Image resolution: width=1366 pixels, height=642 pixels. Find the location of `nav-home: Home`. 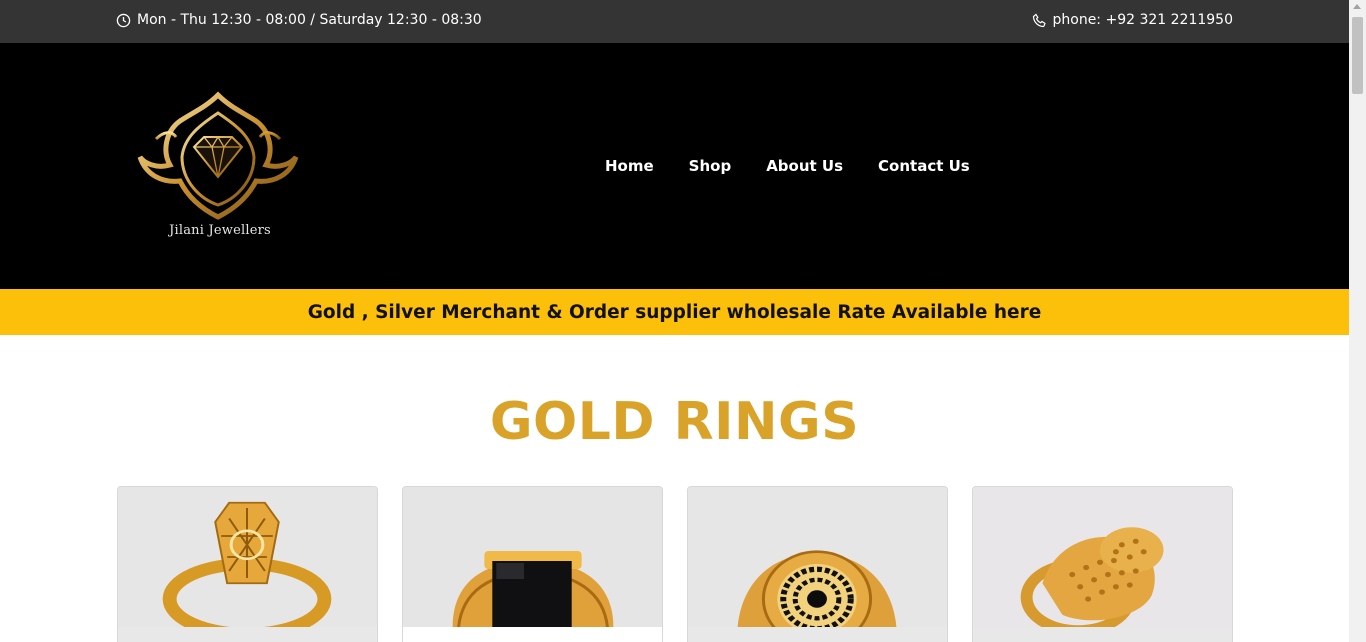

nav-home: Home is located at coordinates (629, 166).